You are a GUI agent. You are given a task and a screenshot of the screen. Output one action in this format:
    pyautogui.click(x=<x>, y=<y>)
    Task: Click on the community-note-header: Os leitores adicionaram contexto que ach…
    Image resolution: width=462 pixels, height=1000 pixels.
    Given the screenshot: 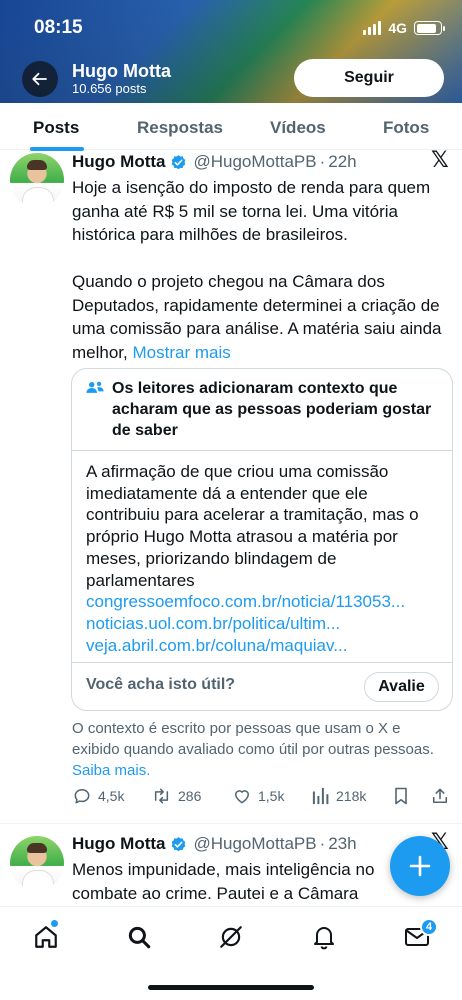 What is the action you would take?
    pyautogui.click(x=262, y=410)
    